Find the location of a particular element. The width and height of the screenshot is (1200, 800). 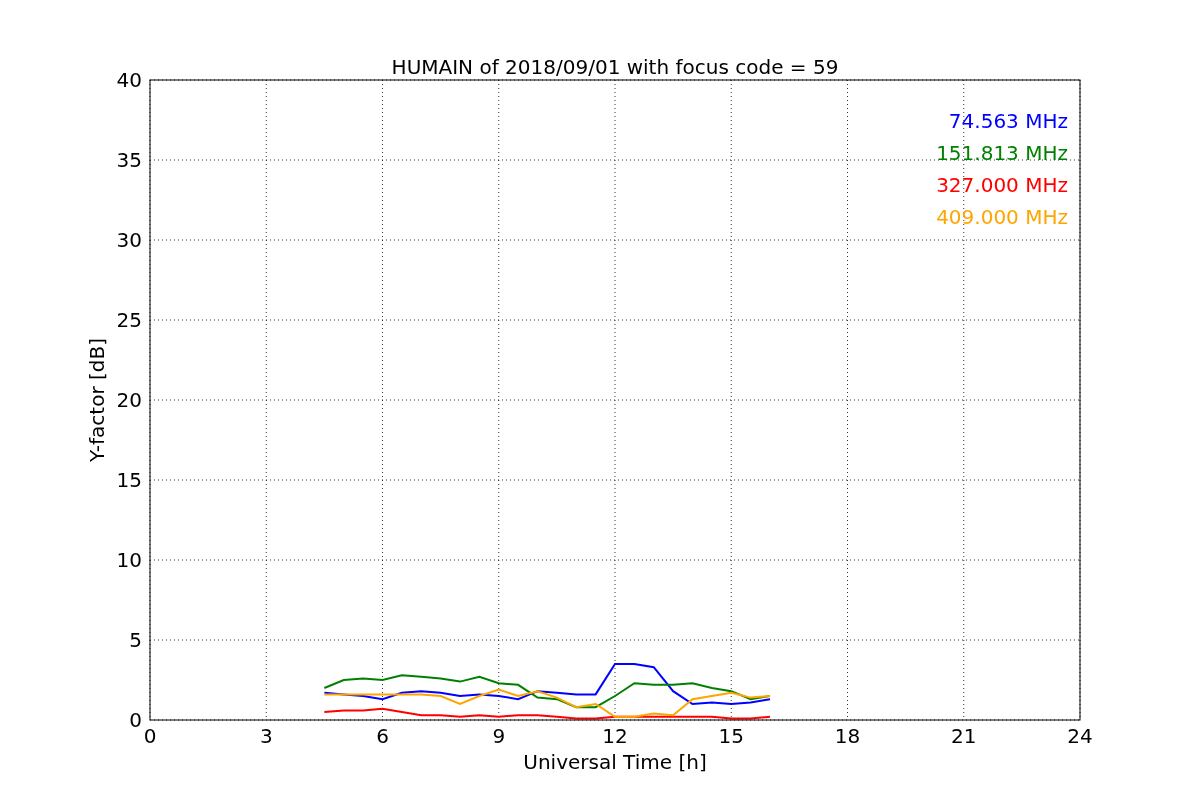

y-tick-label: 10 is located at coordinates (129, 560).